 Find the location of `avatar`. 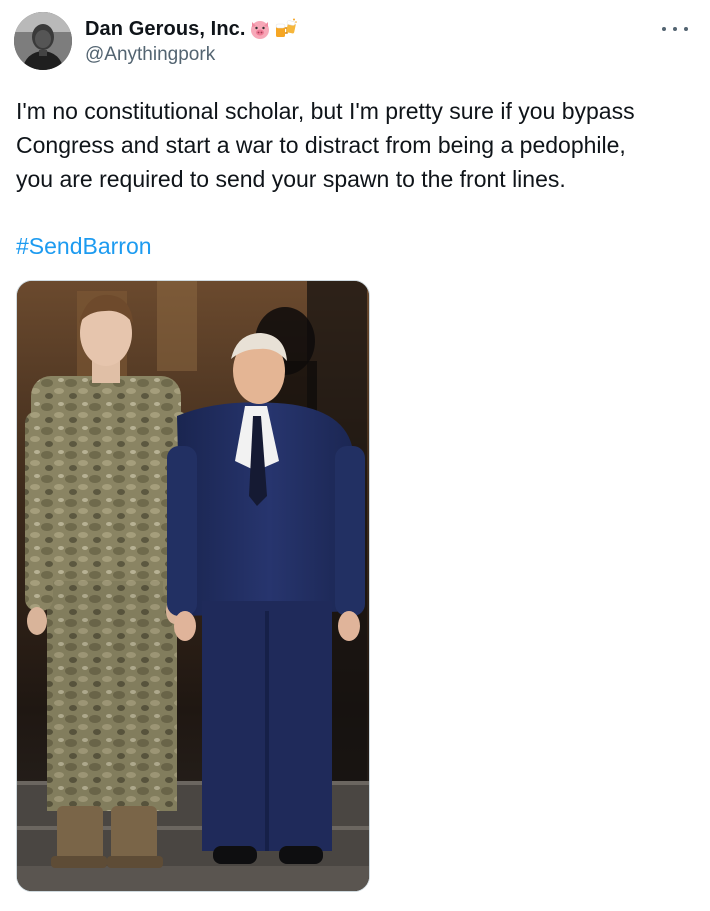

avatar is located at coordinates (43, 41).